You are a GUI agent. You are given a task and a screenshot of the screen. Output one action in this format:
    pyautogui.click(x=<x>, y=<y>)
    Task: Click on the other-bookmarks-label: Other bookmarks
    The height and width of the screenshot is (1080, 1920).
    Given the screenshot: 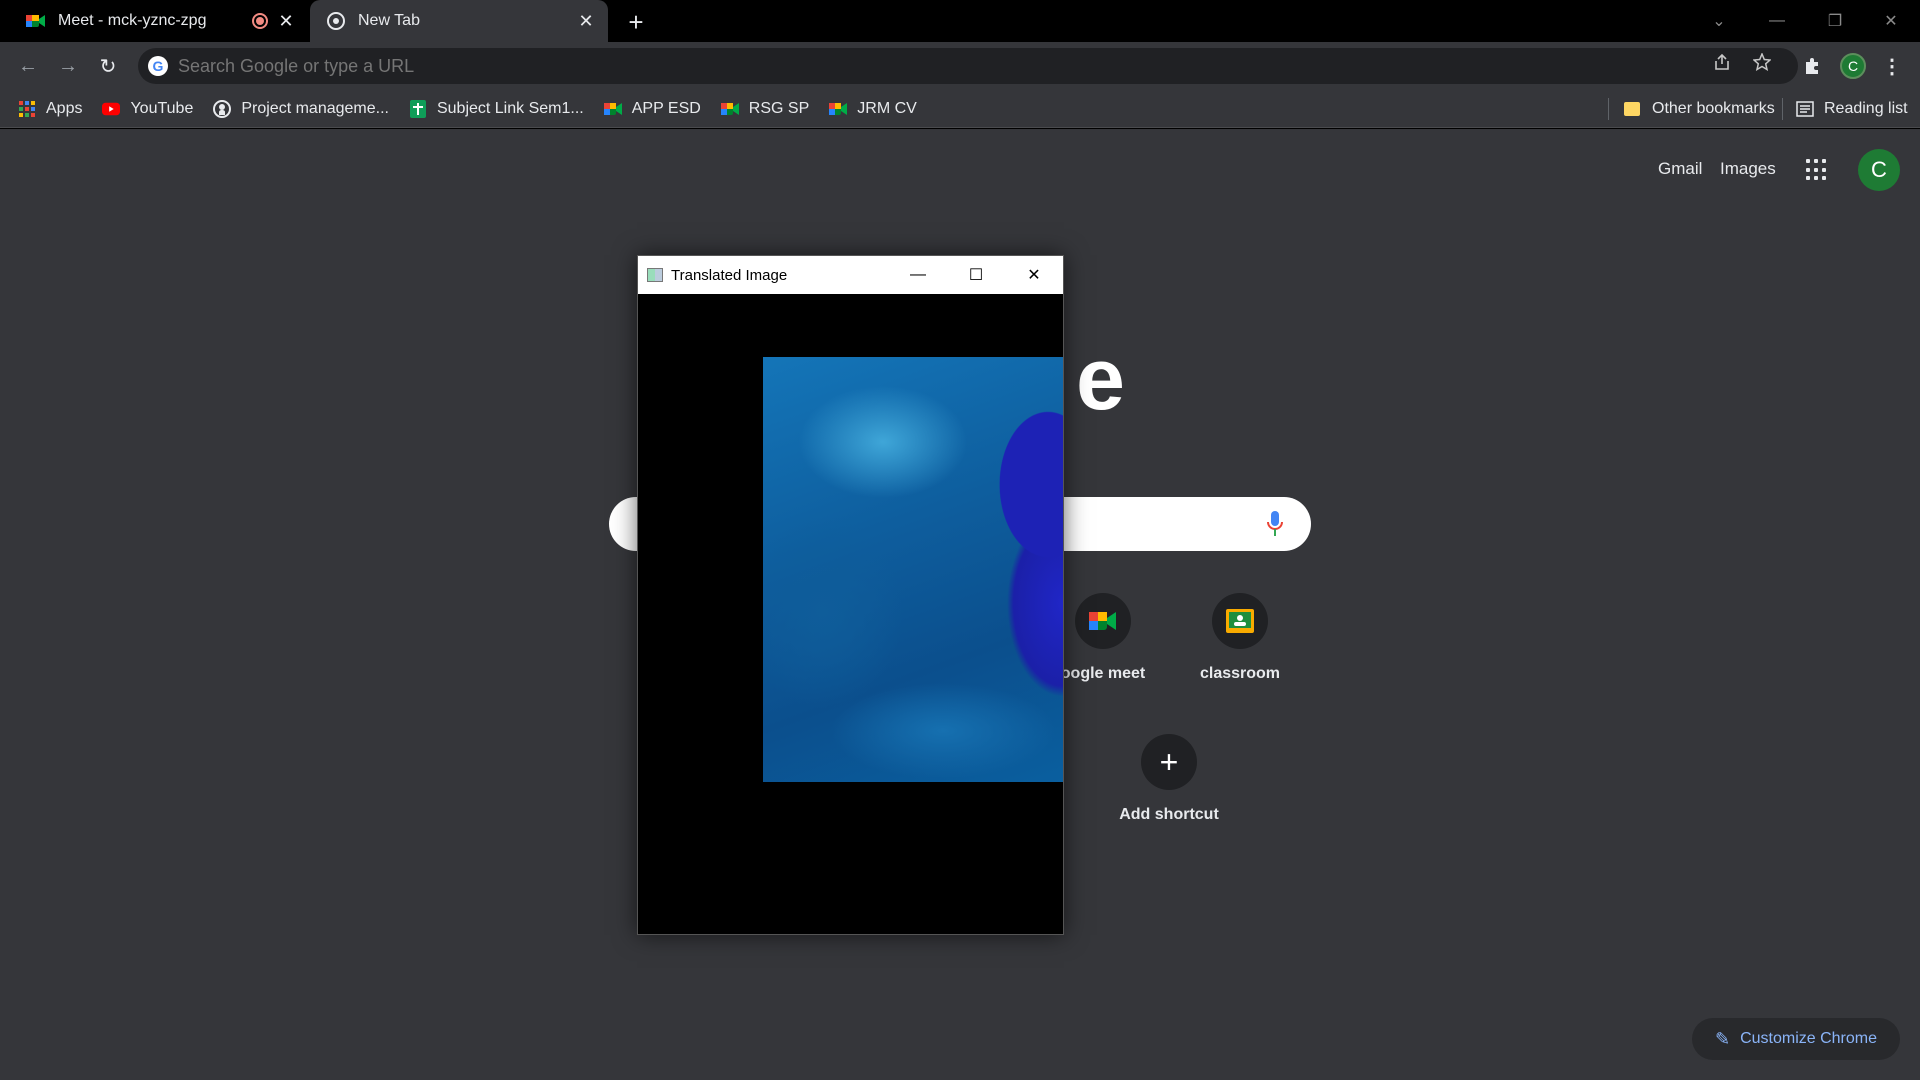 What is the action you would take?
    pyautogui.click(x=1713, y=108)
    